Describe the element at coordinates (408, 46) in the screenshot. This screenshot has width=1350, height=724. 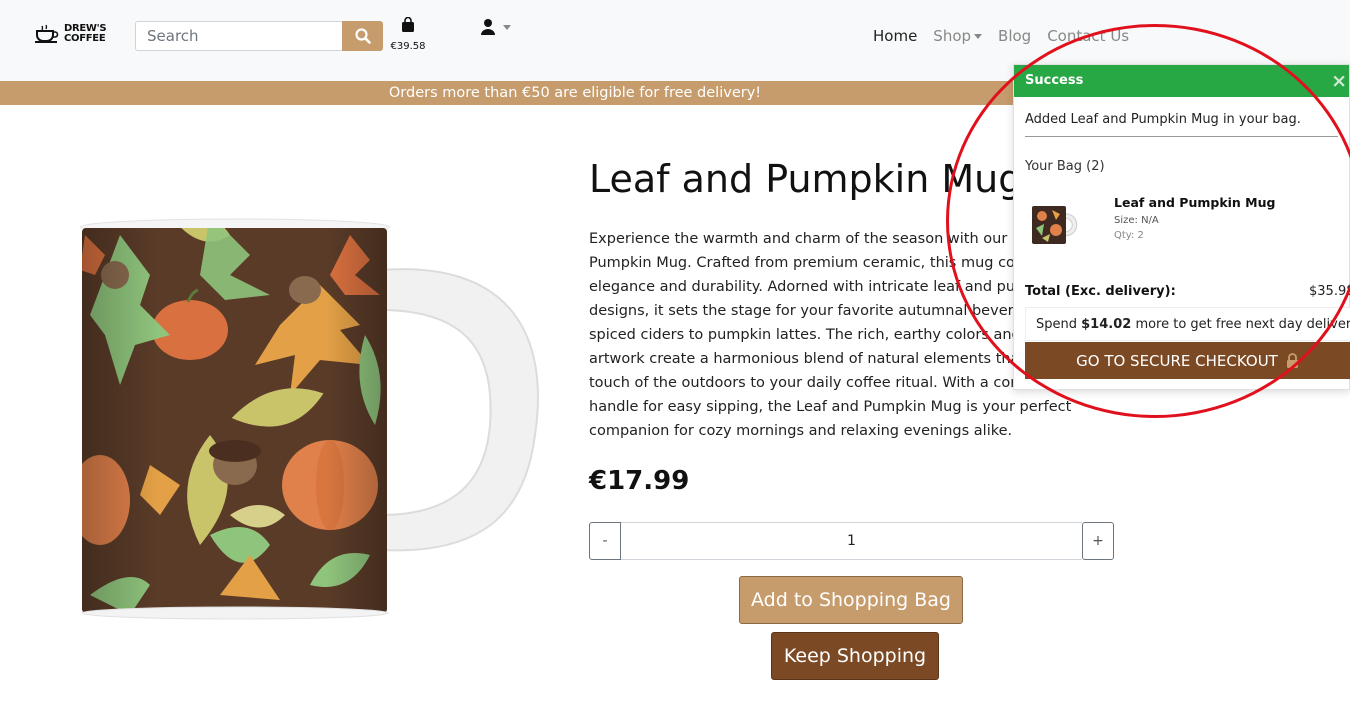
I see `bag-total: €39.58` at that location.